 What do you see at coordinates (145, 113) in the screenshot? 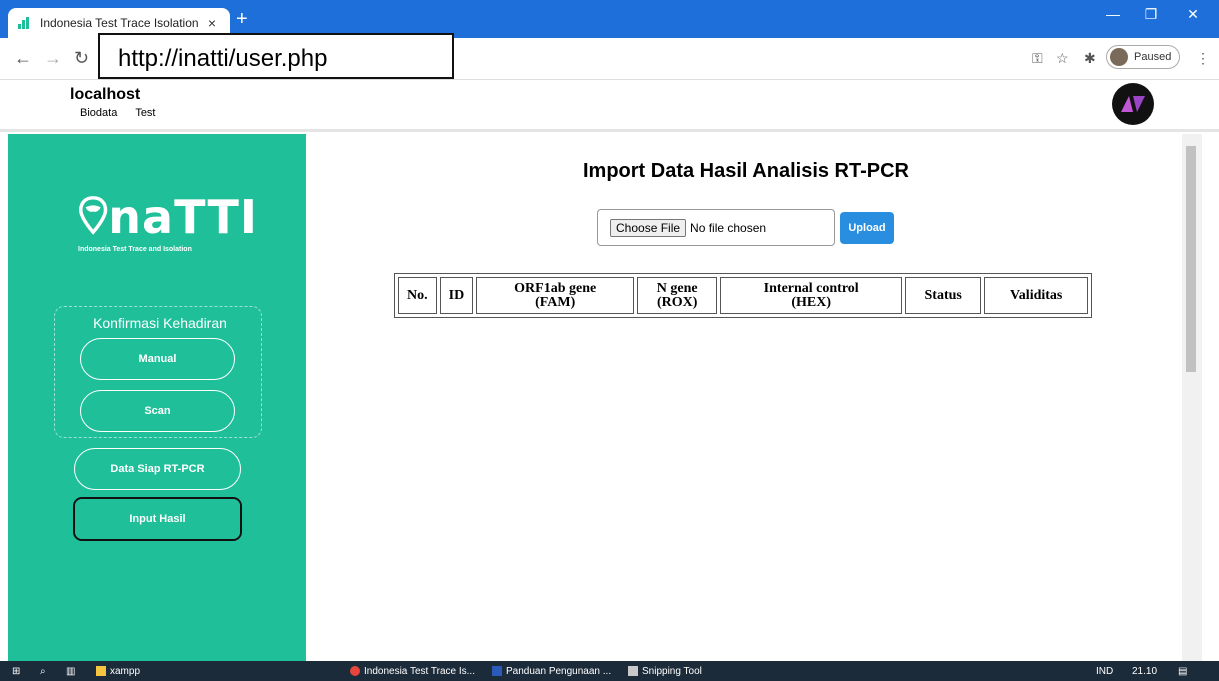
I see `nav-link-test: Test` at bounding box center [145, 113].